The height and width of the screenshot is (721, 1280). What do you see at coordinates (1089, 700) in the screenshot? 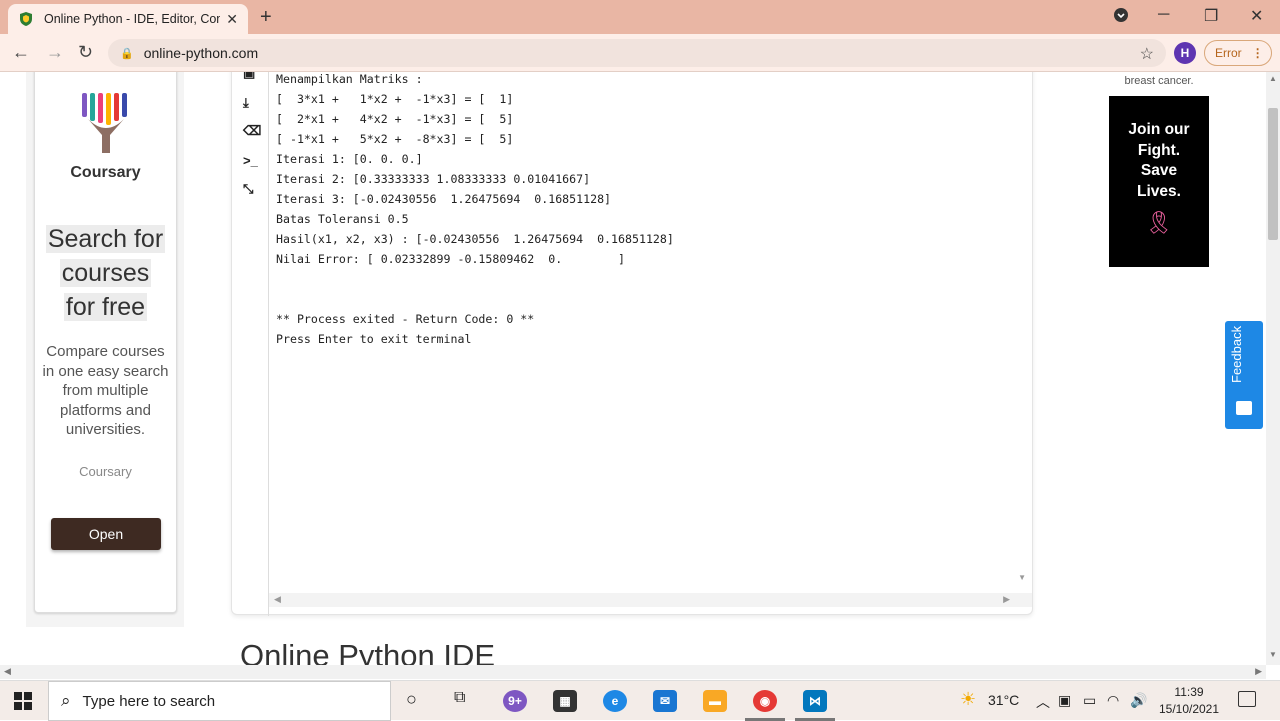
I see `battery-icon: ▭` at bounding box center [1089, 700].